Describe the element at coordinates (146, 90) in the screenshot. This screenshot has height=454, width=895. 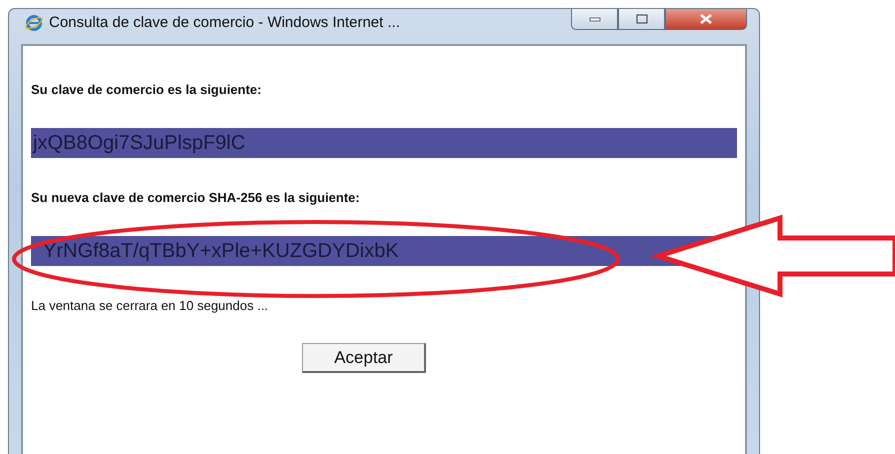
I see `prompt-text: Su clave de comercio es la siguiente:` at that location.